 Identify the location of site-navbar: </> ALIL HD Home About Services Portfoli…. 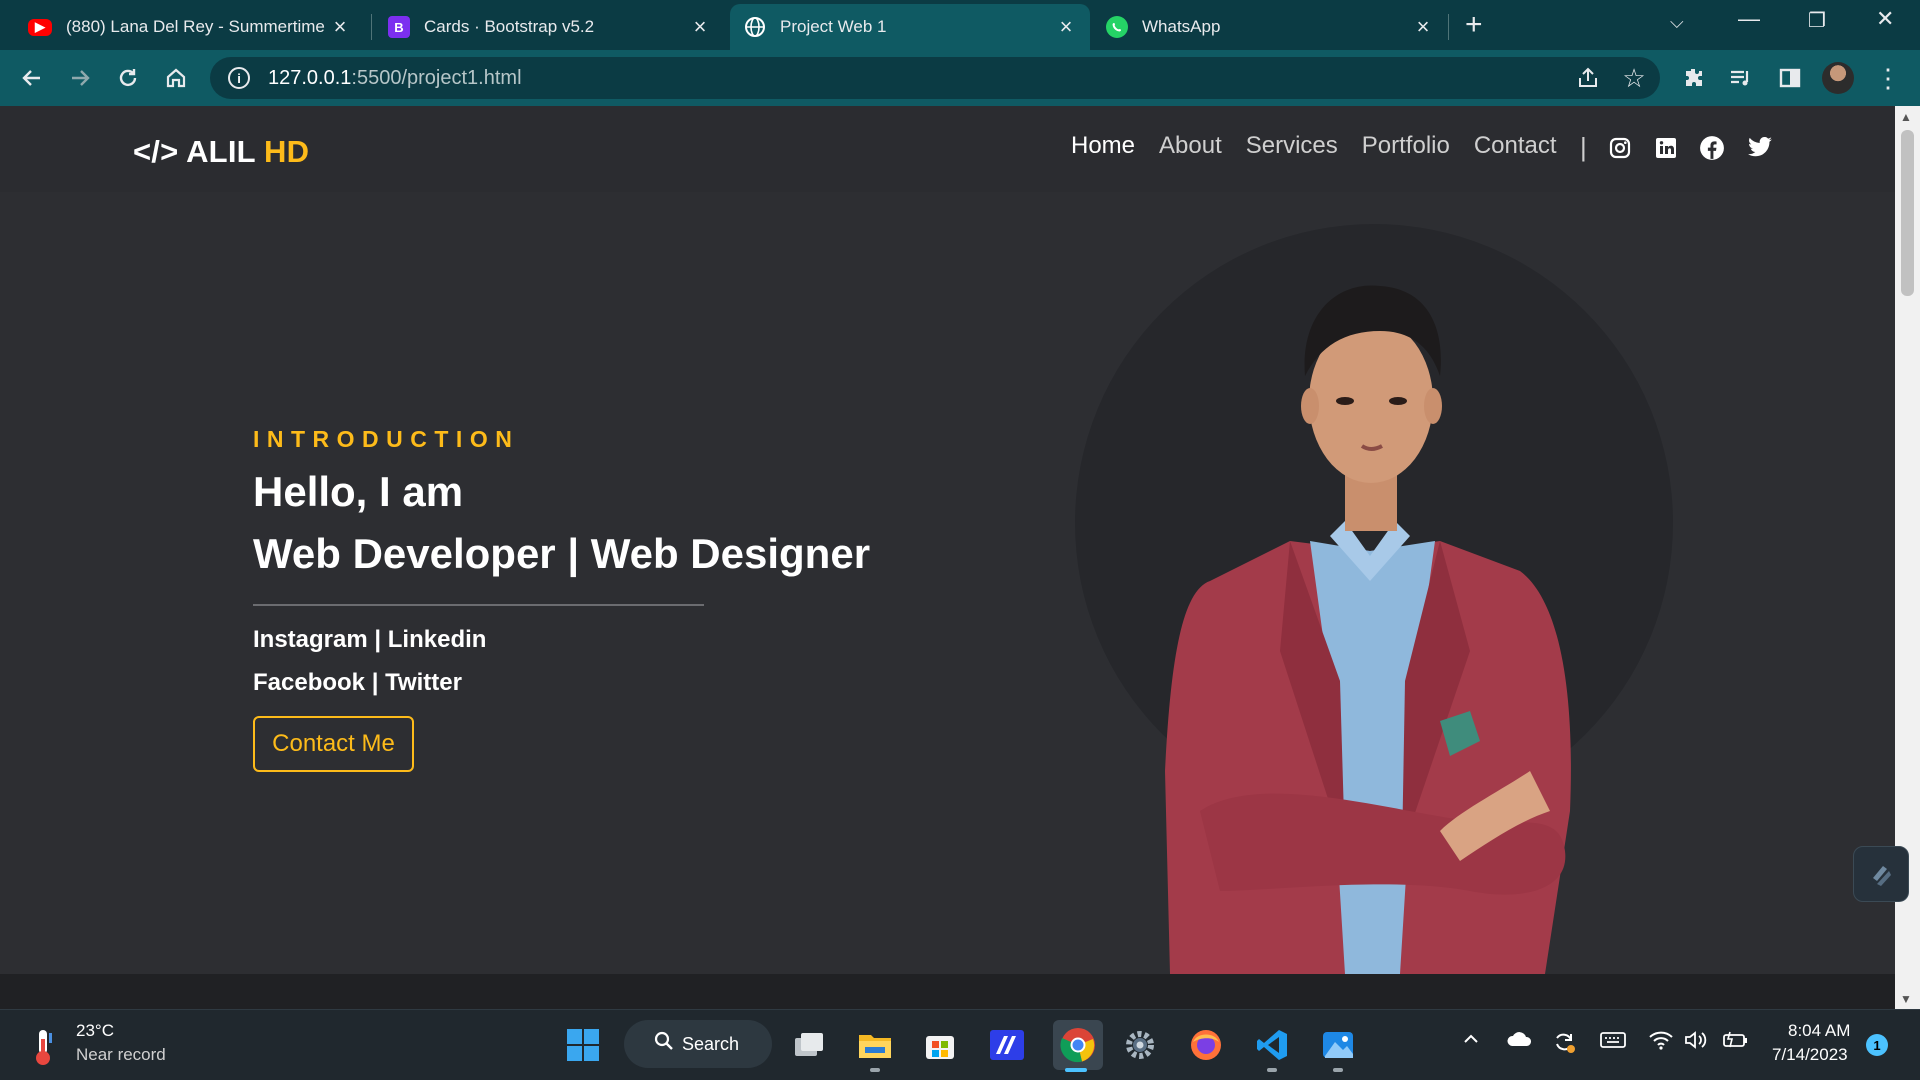
(947, 149).